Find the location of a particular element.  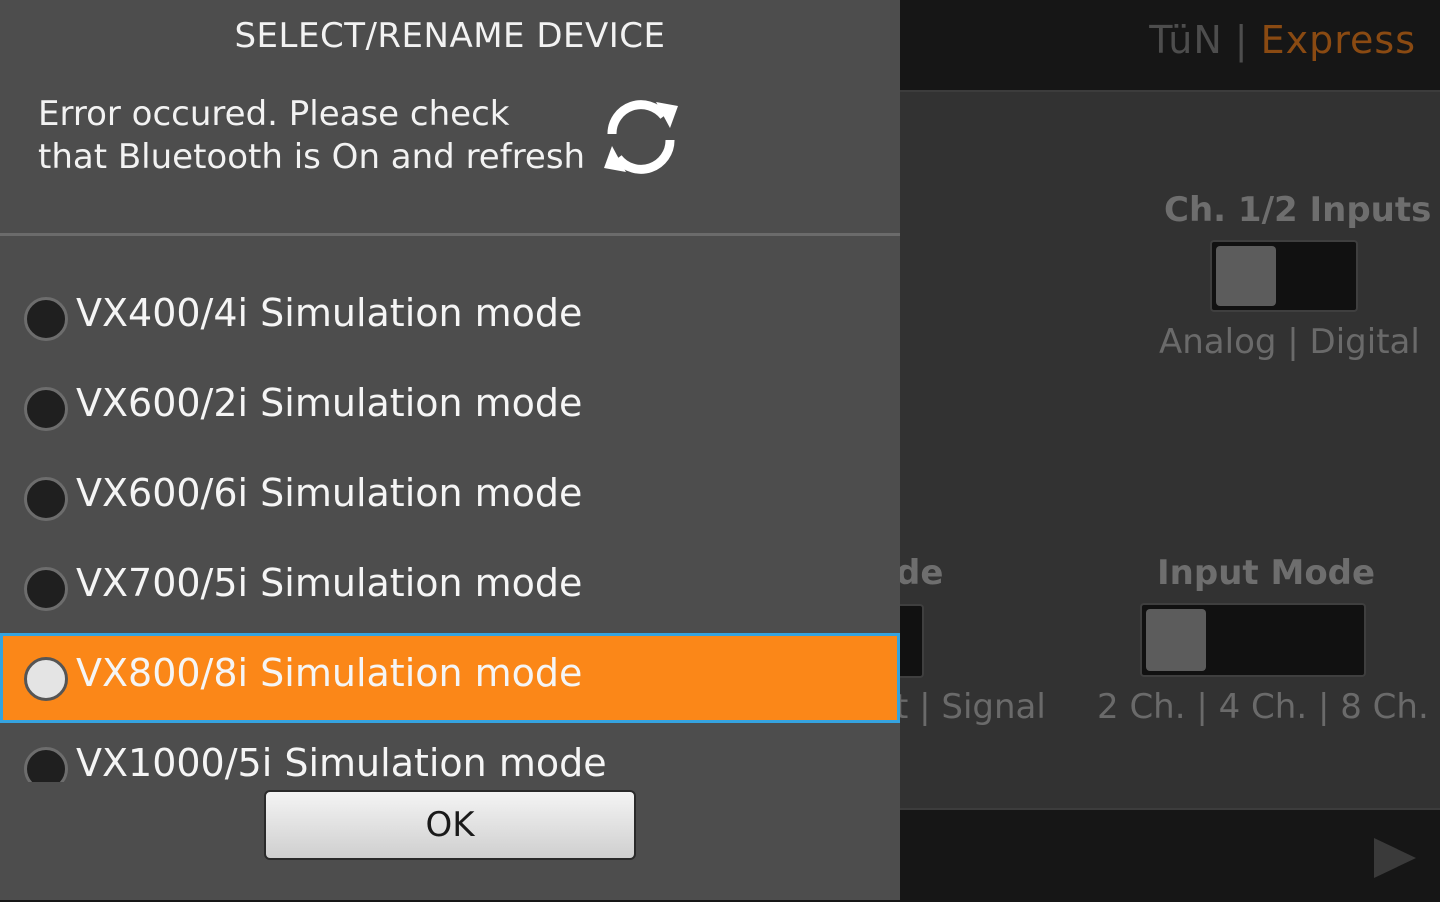

brand-tun: TüN is located at coordinates (1186, 40).